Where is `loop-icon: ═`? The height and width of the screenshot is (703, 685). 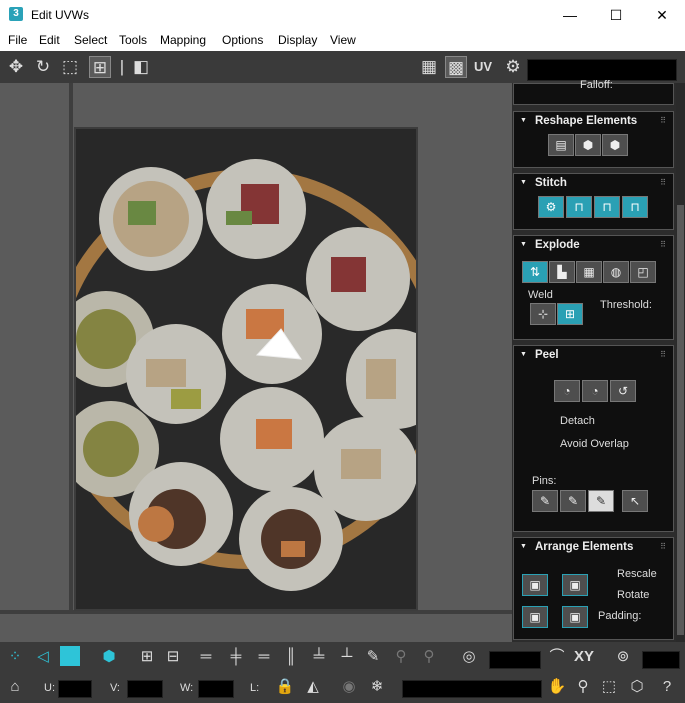
loop-icon: ═ is located at coordinates (206, 657).